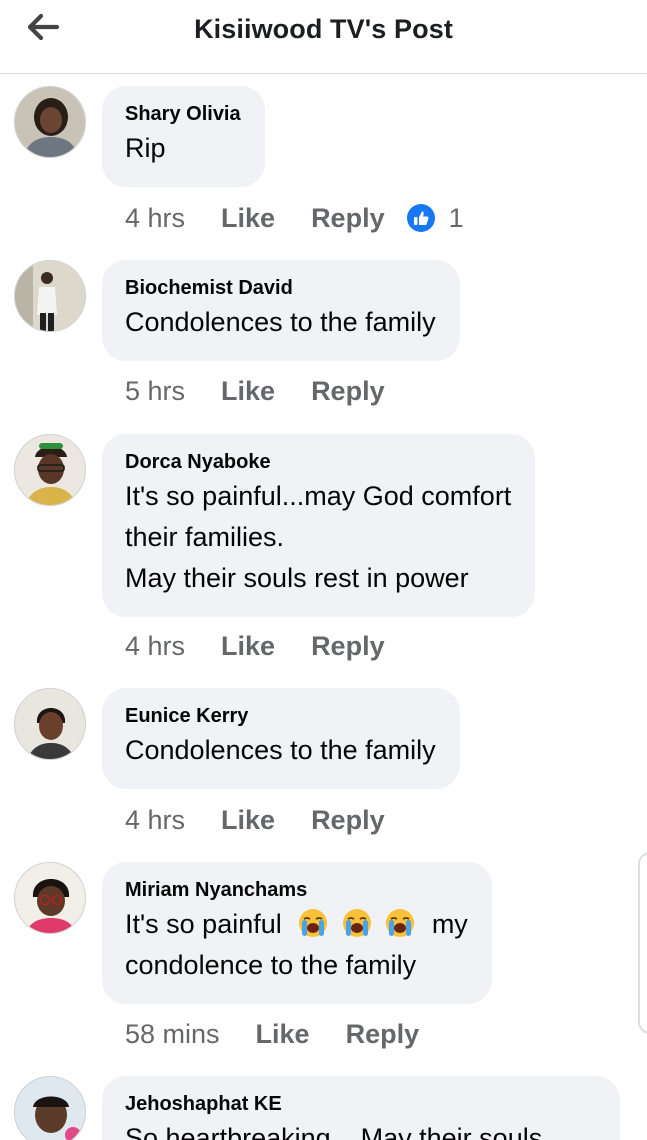 The image size is (647, 1140). I want to click on comment-text-line: May their souls rest in power, so click(297, 578).